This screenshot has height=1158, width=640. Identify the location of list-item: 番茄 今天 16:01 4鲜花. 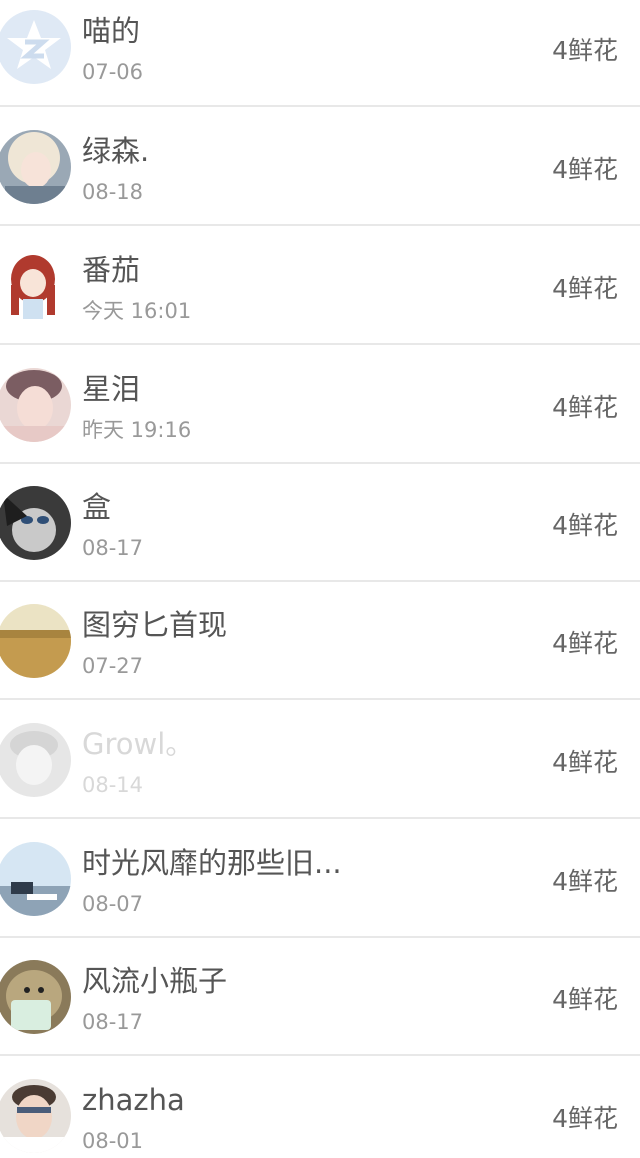
(320, 286).